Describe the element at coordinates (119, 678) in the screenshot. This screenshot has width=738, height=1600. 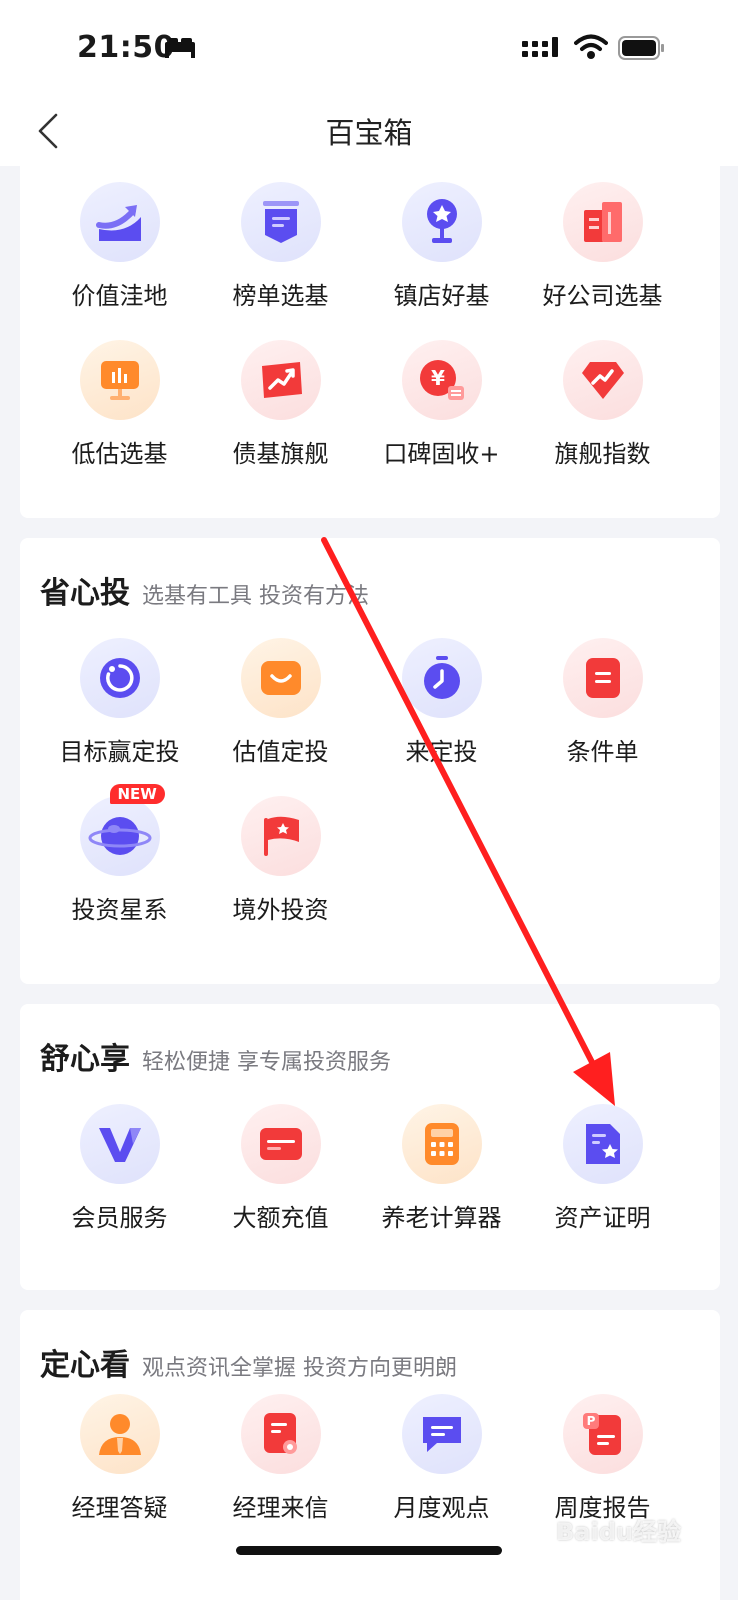
I see `target-cycle-icon` at that location.